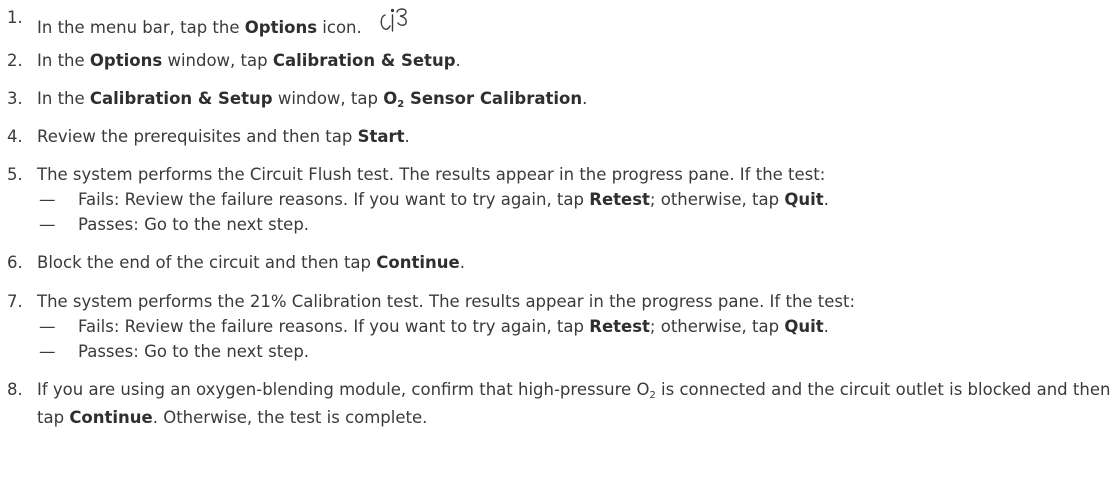  What do you see at coordinates (15, 174) in the screenshot?
I see `step-number: 5.` at bounding box center [15, 174].